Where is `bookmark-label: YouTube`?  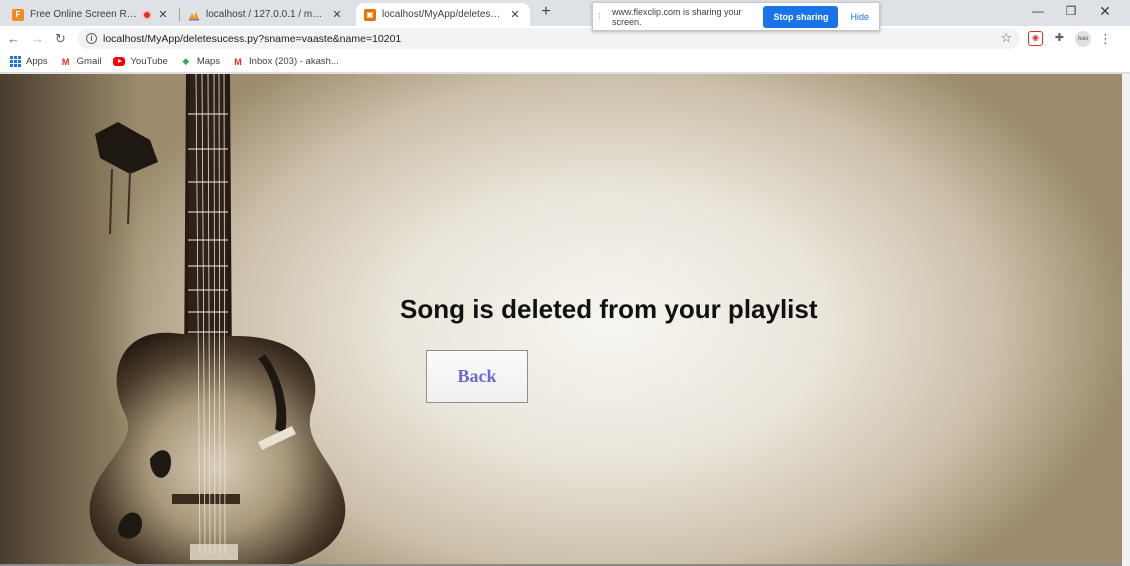
bookmark-label: YouTube is located at coordinates (149, 61).